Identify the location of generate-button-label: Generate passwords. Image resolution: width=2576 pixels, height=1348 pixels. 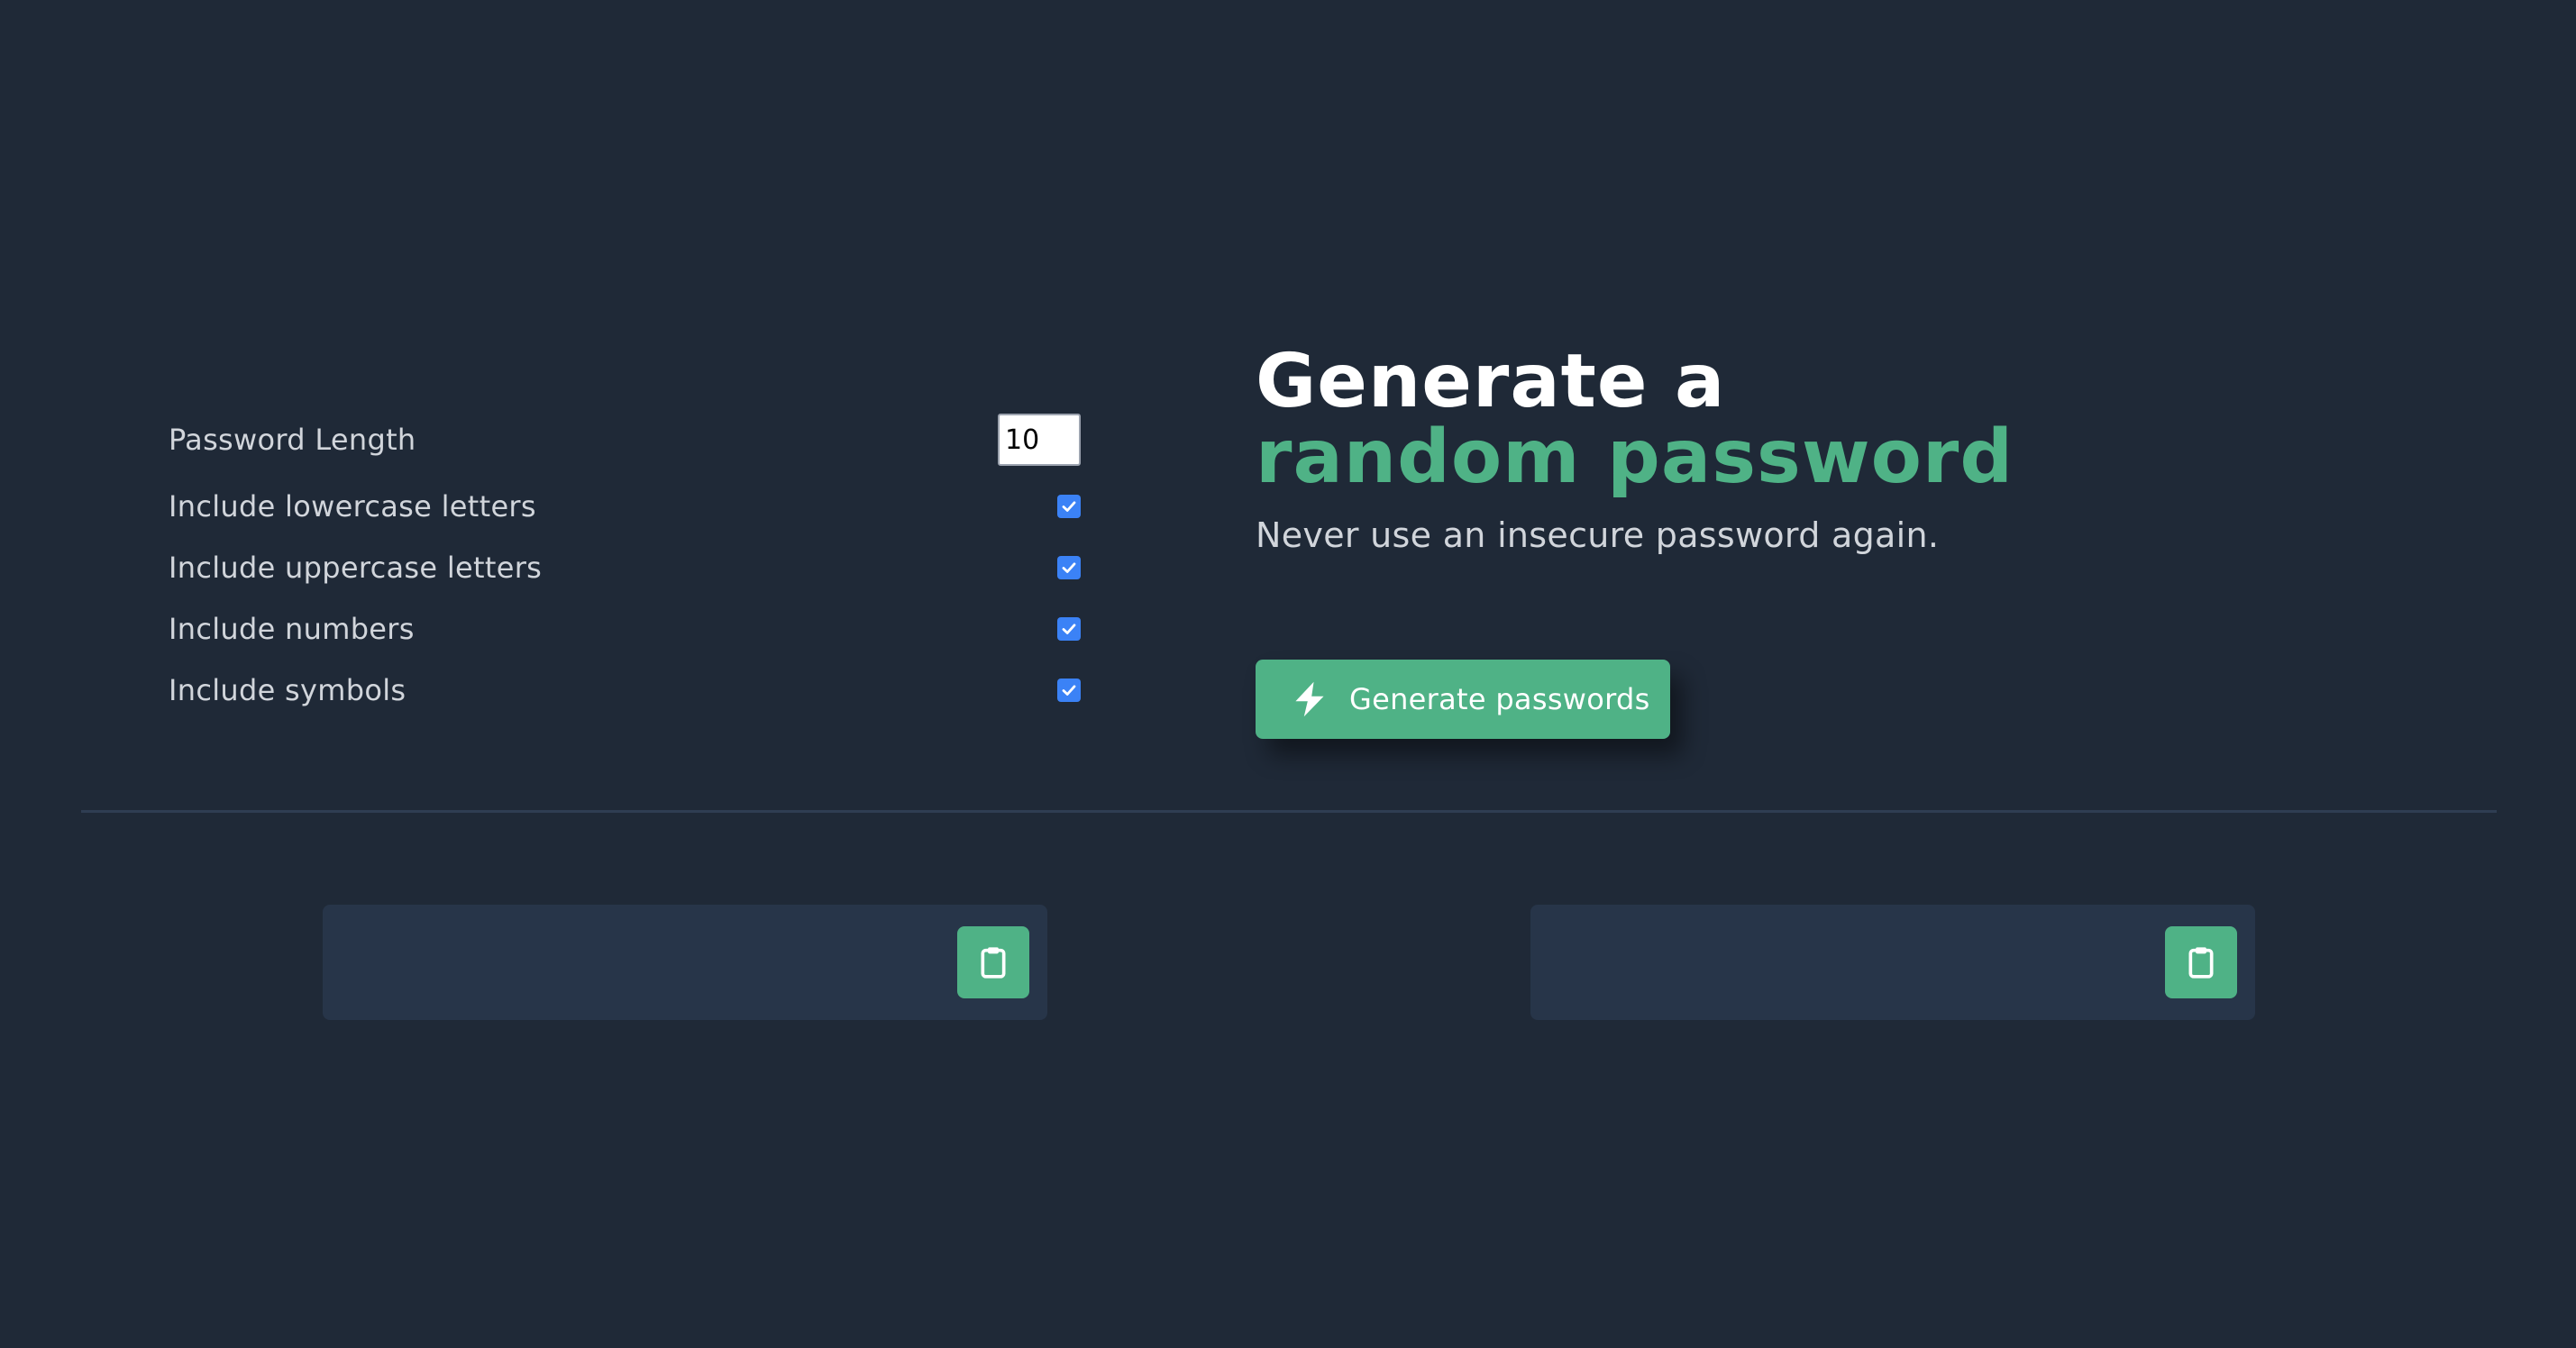
(1499, 699).